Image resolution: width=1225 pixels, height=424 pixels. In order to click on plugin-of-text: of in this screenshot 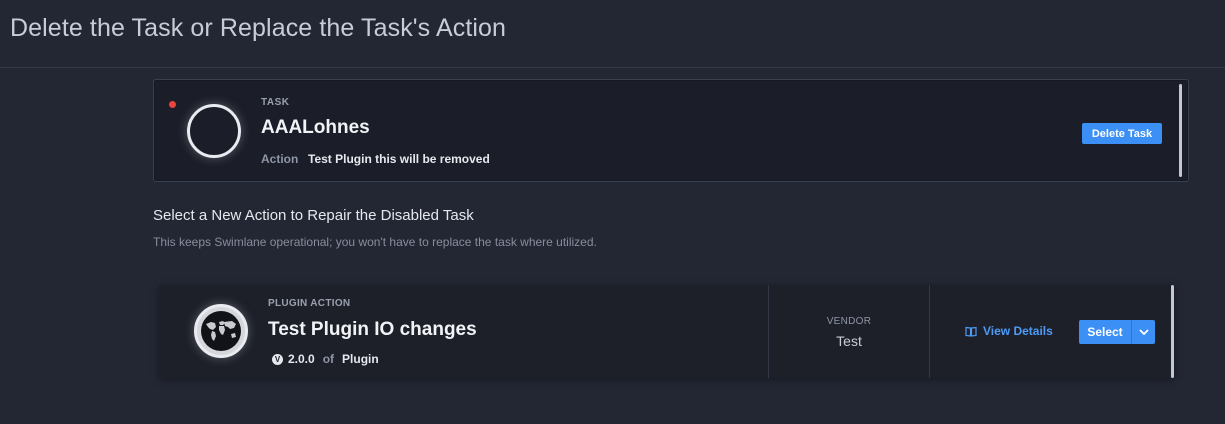, I will do `click(328, 359)`.